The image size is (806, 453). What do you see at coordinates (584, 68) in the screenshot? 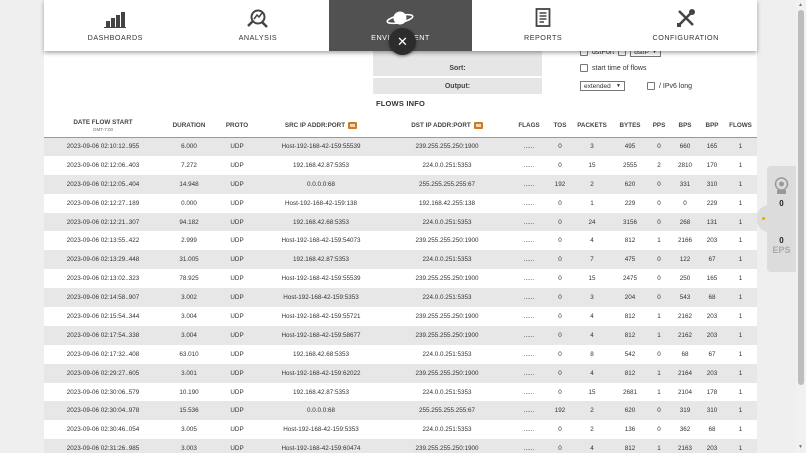
I see `sort-start-time-checkbox` at bounding box center [584, 68].